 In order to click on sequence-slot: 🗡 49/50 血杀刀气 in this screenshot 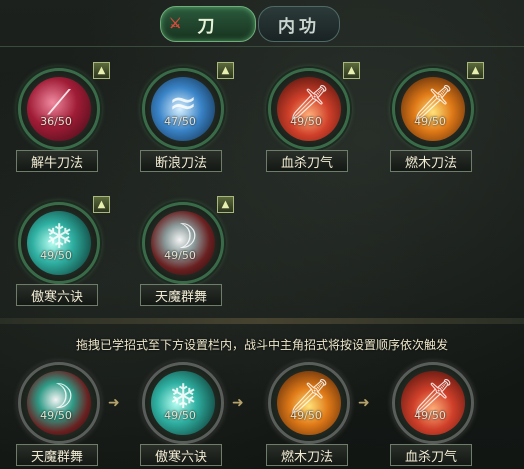, I will do `click(430, 412)`.